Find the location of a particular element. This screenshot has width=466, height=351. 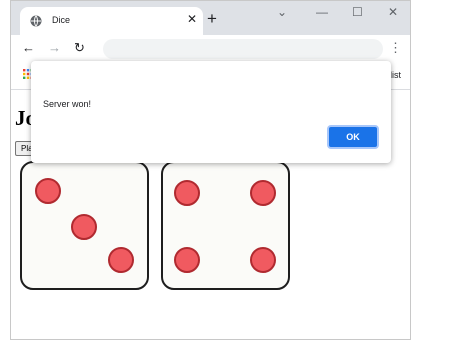

address-bar is located at coordinates (243, 49).